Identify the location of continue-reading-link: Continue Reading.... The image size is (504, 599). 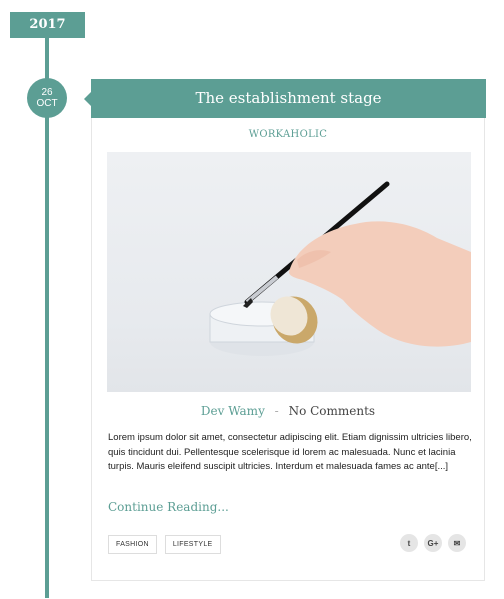
(168, 507).